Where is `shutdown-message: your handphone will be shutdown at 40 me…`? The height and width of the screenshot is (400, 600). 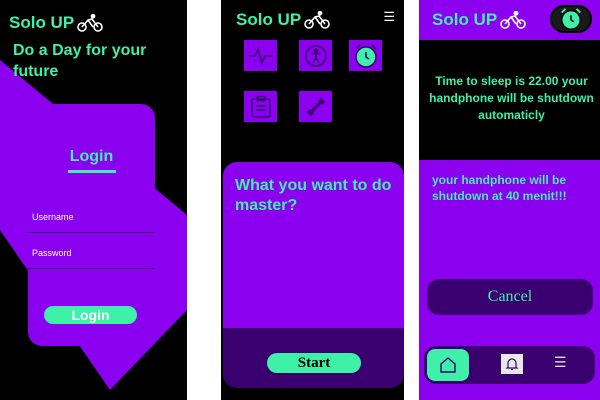
shutdown-message: your handphone will be shutdown at 40 me… is located at coordinates (499, 188).